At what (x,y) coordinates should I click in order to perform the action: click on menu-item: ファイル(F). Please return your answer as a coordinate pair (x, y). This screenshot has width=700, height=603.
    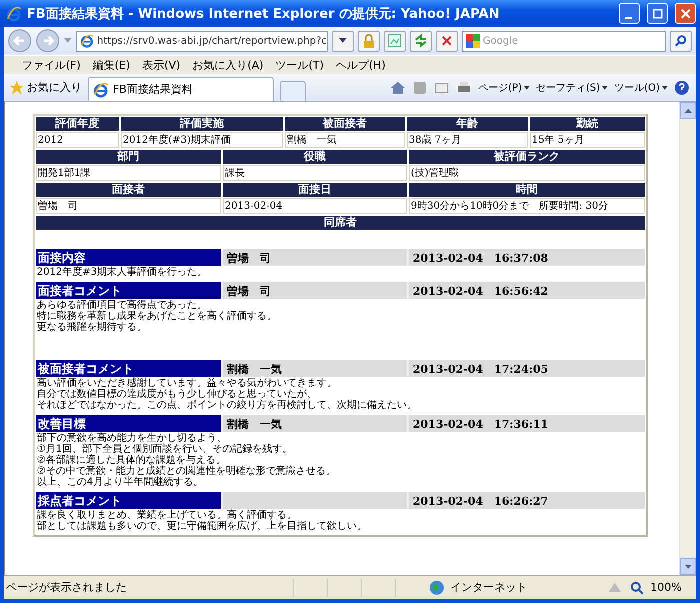
    Looking at the image, I should click on (51, 65).